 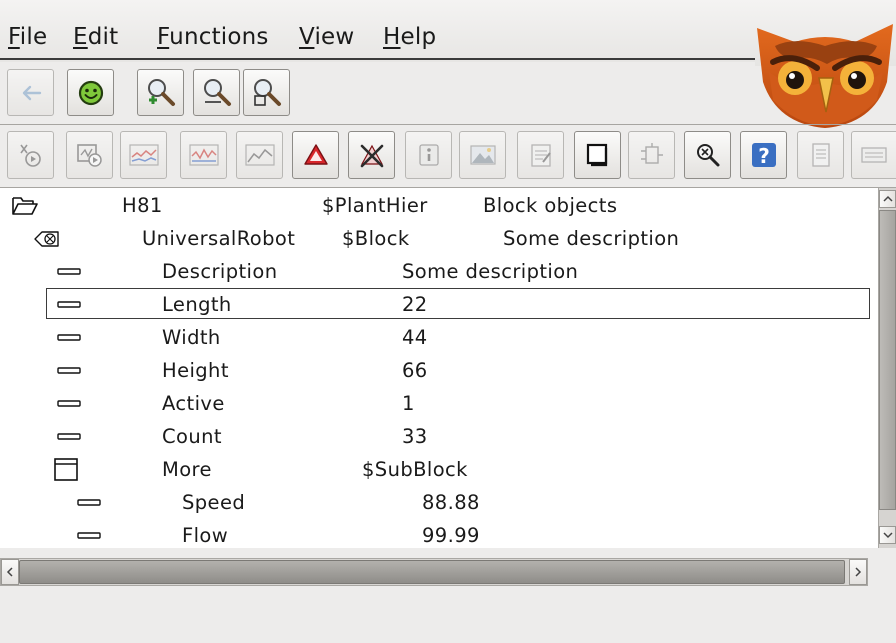 I want to click on zoom-in-icon, so click(x=161, y=92).